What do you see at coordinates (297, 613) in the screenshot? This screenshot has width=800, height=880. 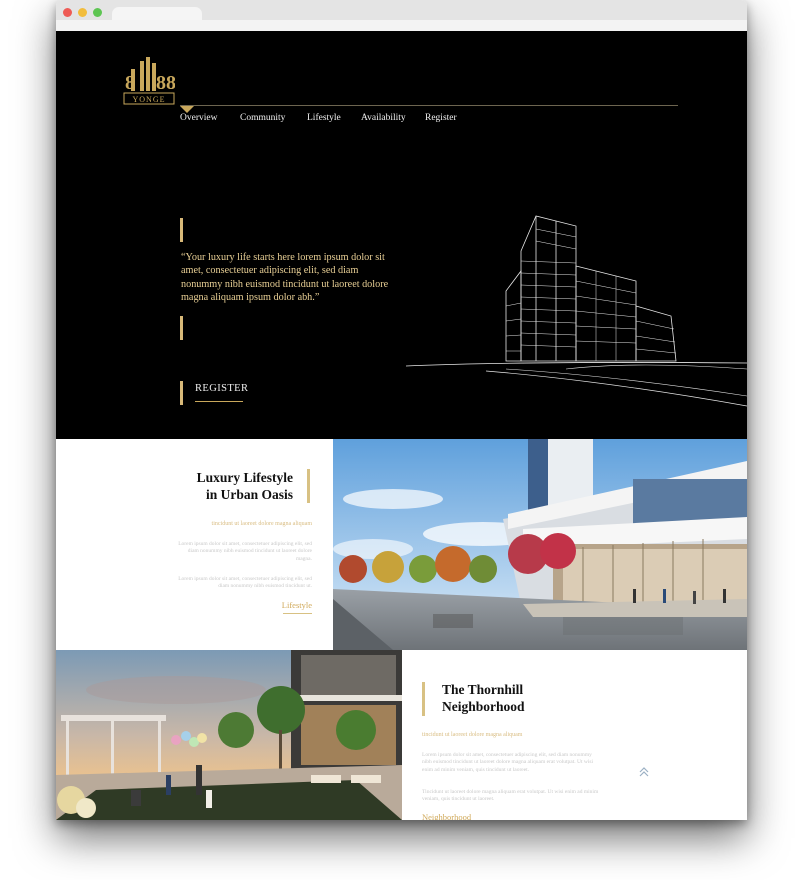 I see `lifestyle-link-underline` at bounding box center [297, 613].